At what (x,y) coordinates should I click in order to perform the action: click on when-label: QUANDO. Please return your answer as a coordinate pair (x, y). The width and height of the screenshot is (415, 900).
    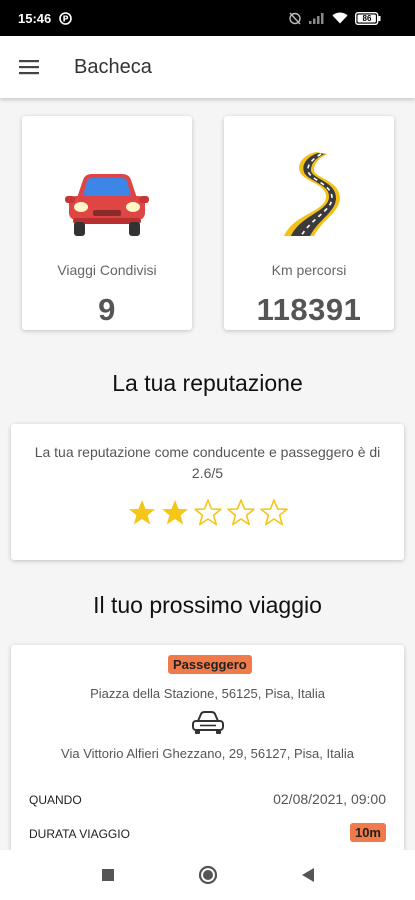
    Looking at the image, I should click on (55, 800).